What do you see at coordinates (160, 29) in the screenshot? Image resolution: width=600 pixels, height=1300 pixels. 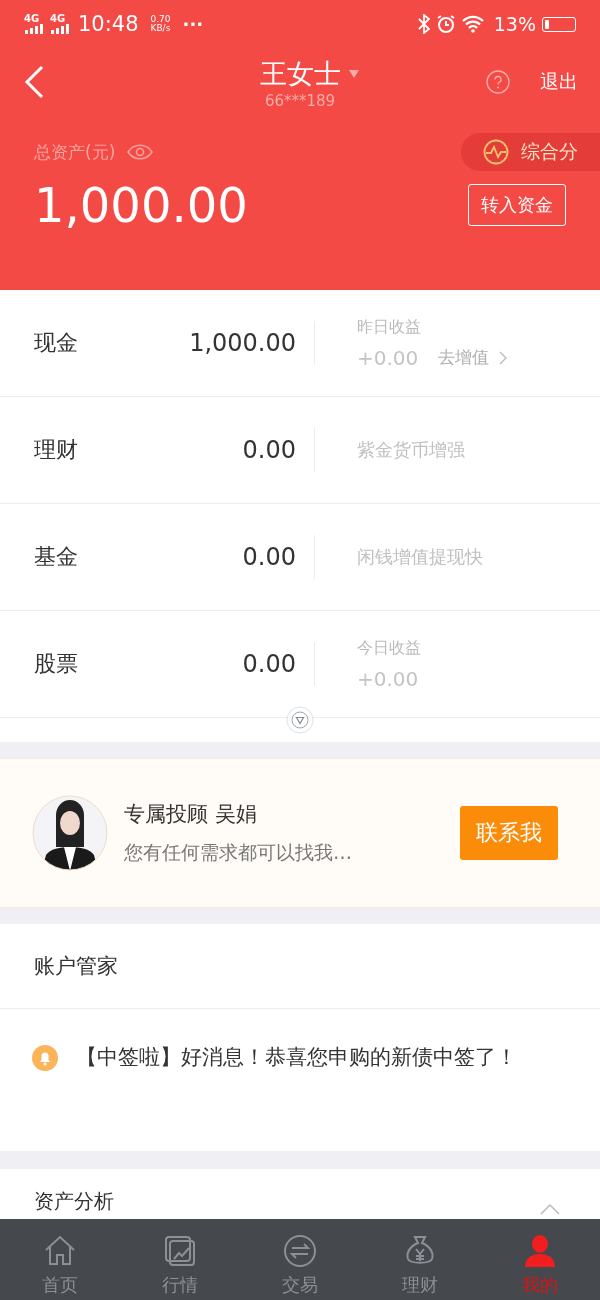 I see `speed-unit: KB/s` at bounding box center [160, 29].